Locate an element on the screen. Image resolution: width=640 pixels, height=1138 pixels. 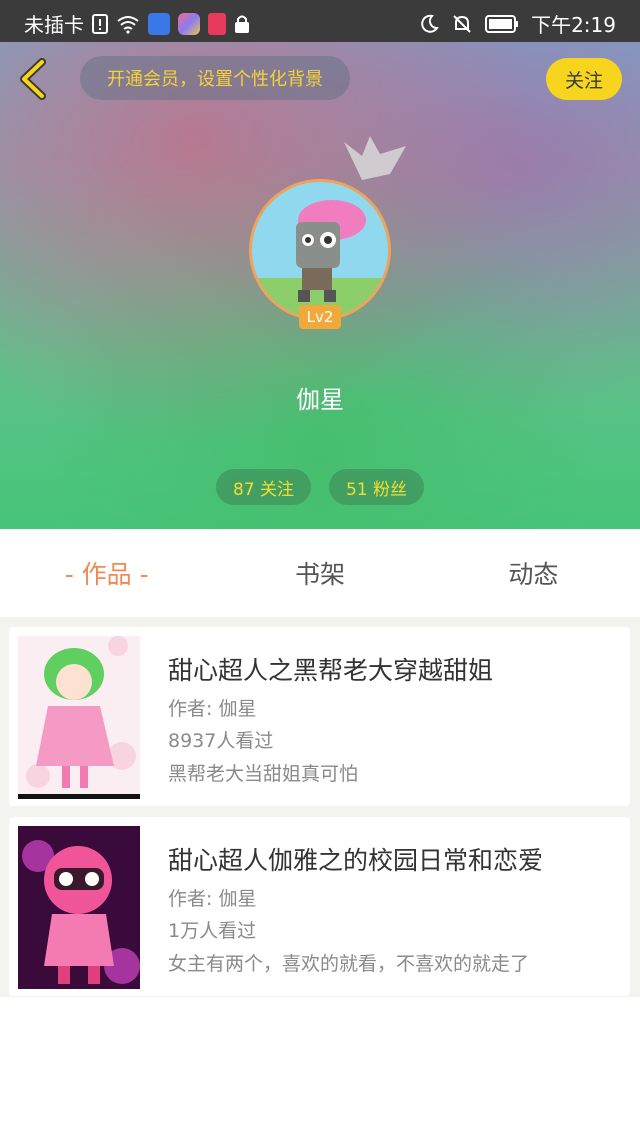
sim-alert-icon is located at coordinates (100, 23).